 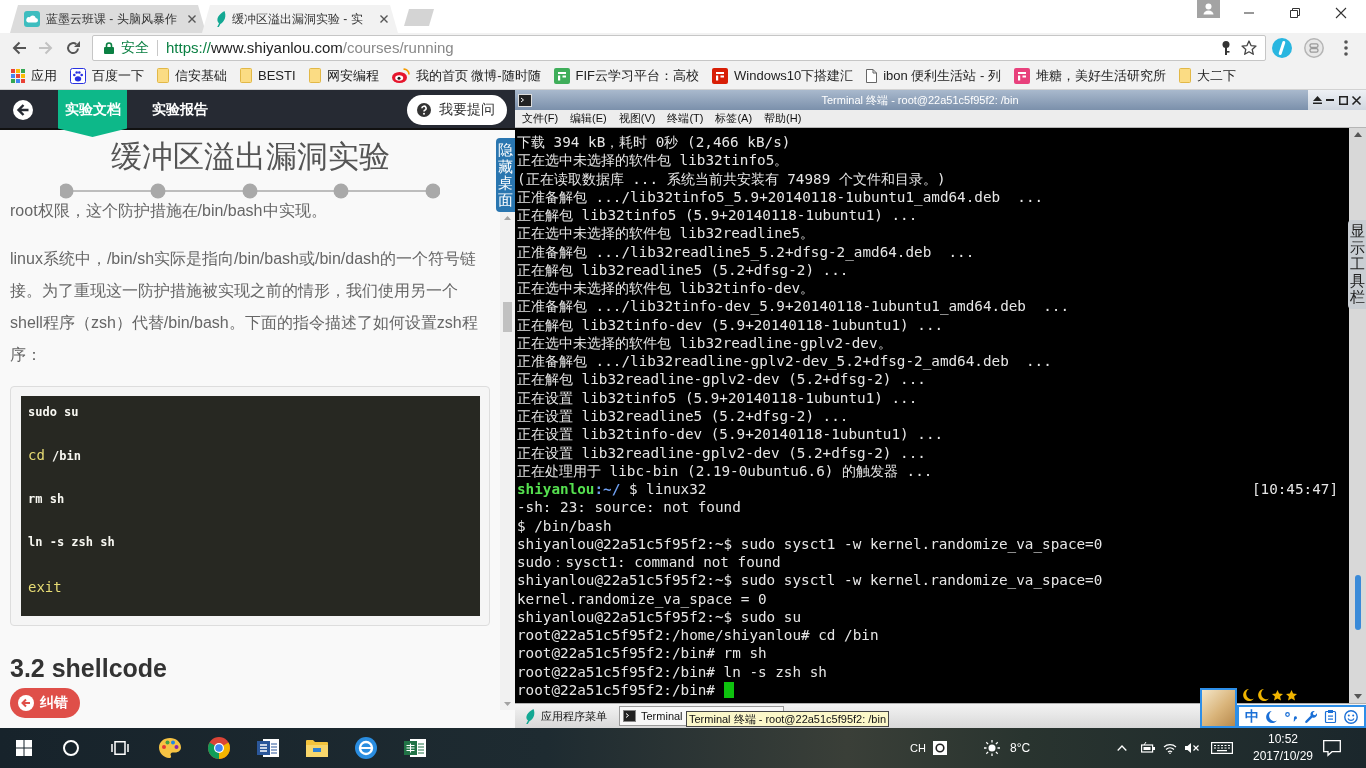 I want to click on terminal-line: $ /bin/bash, so click(x=565, y=525).